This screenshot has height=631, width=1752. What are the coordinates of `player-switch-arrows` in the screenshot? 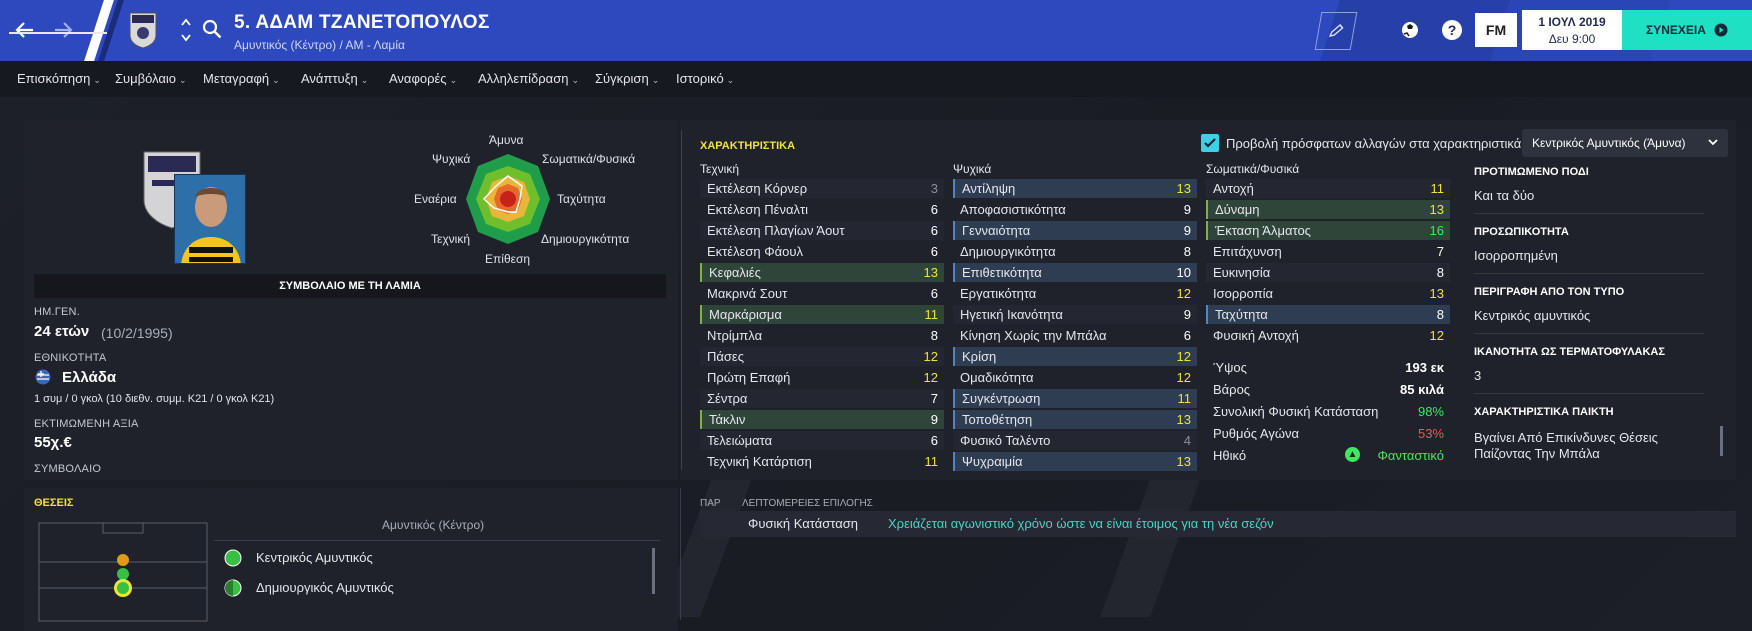 It's located at (186, 31).